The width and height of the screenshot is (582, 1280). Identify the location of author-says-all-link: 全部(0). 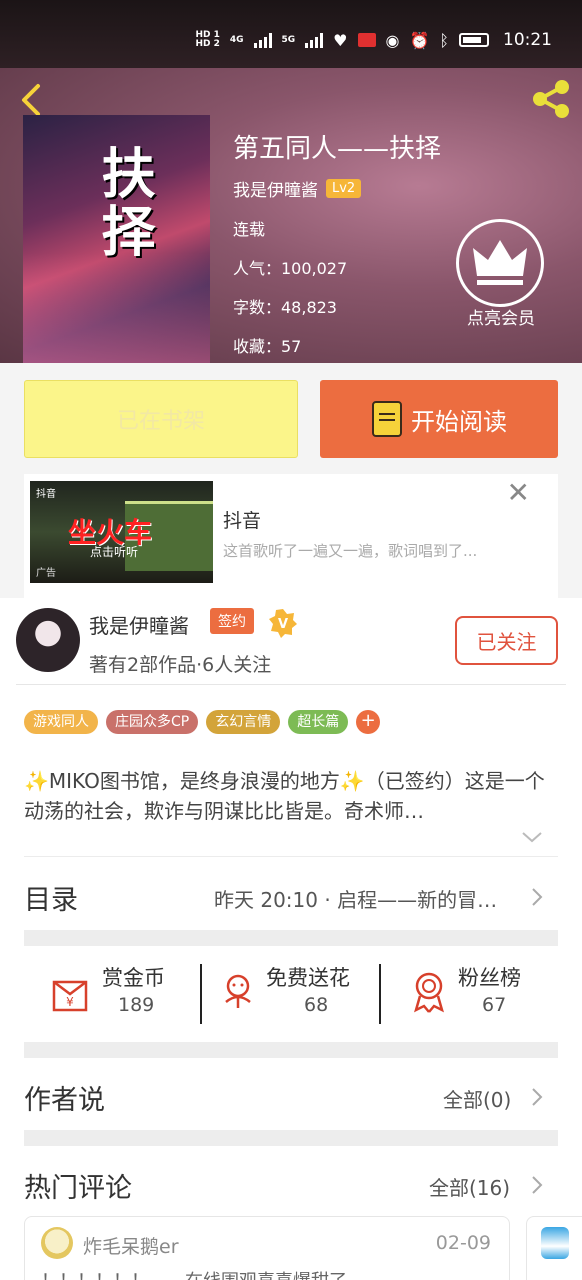
(477, 1098).